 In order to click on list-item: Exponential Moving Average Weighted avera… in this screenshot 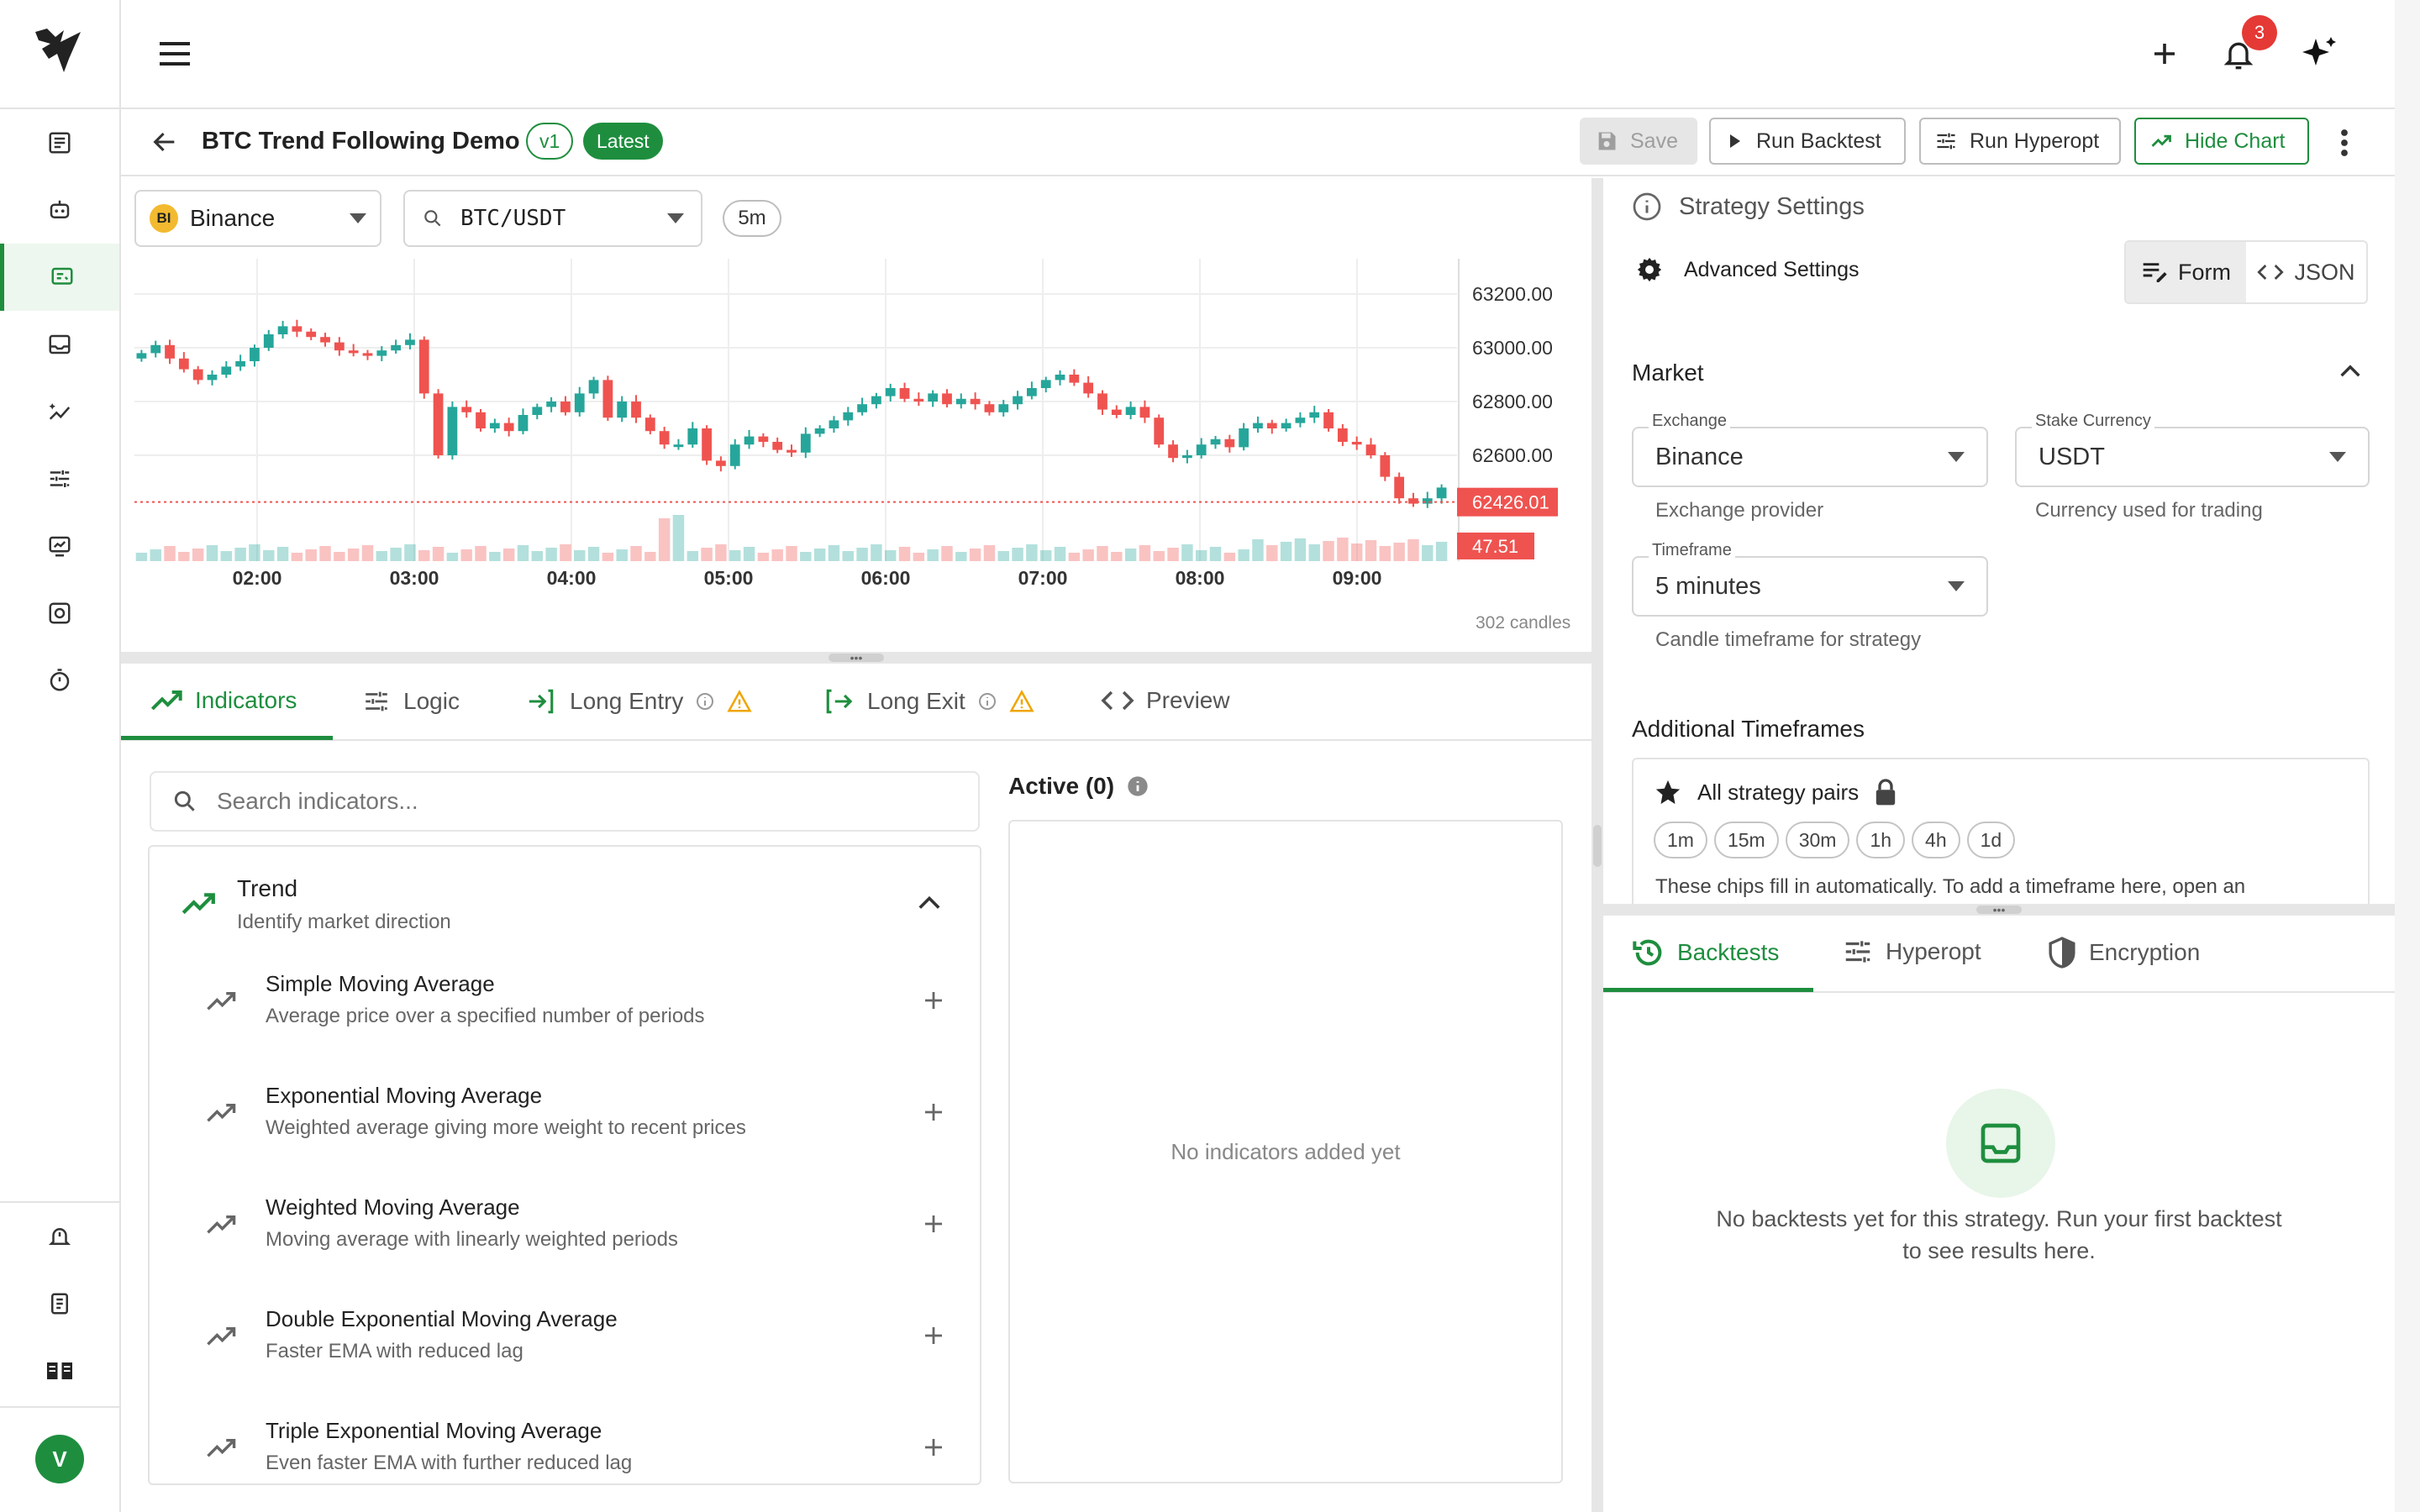, I will do `click(565, 1116)`.